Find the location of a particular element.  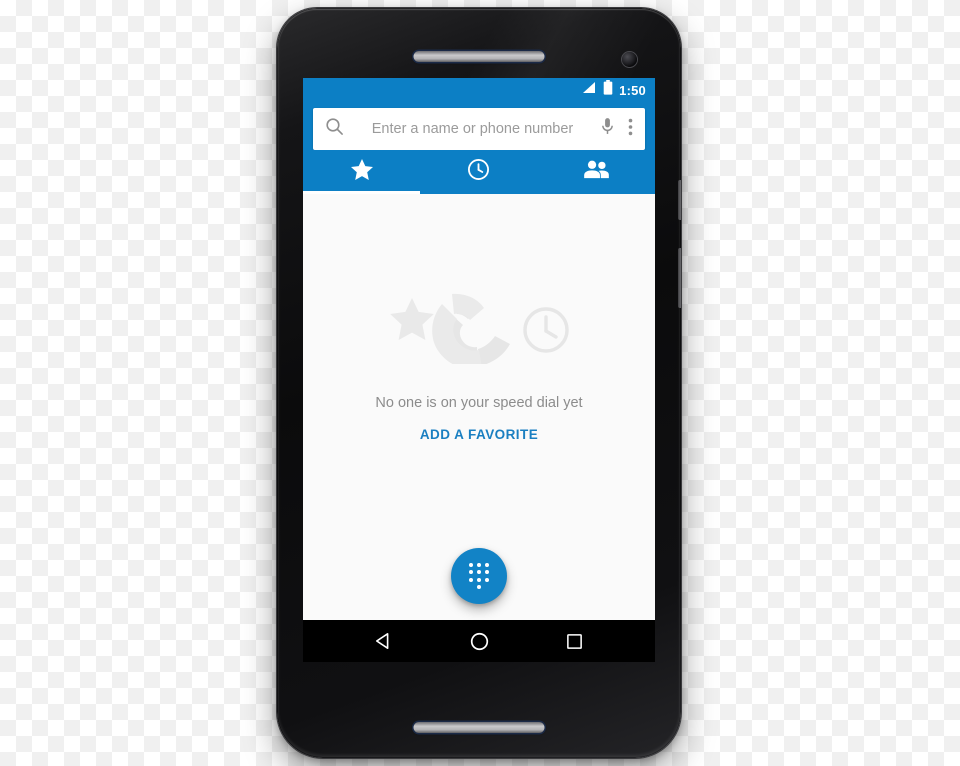

overflow-menu-icon is located at coordinates (630, 129).